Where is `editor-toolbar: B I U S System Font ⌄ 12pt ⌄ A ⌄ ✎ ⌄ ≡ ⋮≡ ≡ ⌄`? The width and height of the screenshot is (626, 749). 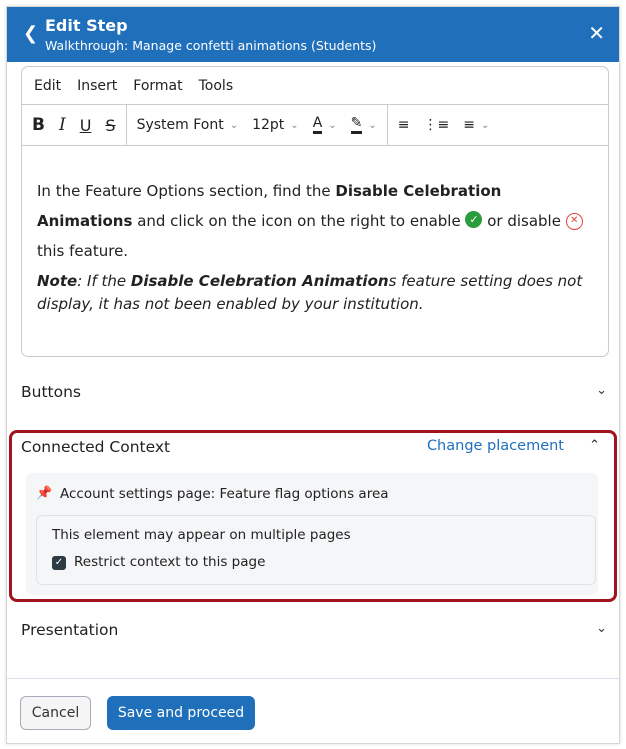
editor-toolbar: B I U S System Font ⌄ 12pt ⌄ A ⌄ ✎ ⌄ ≡ ⋮≡ ≡ ⌄ is located at coordinates (315, 125).